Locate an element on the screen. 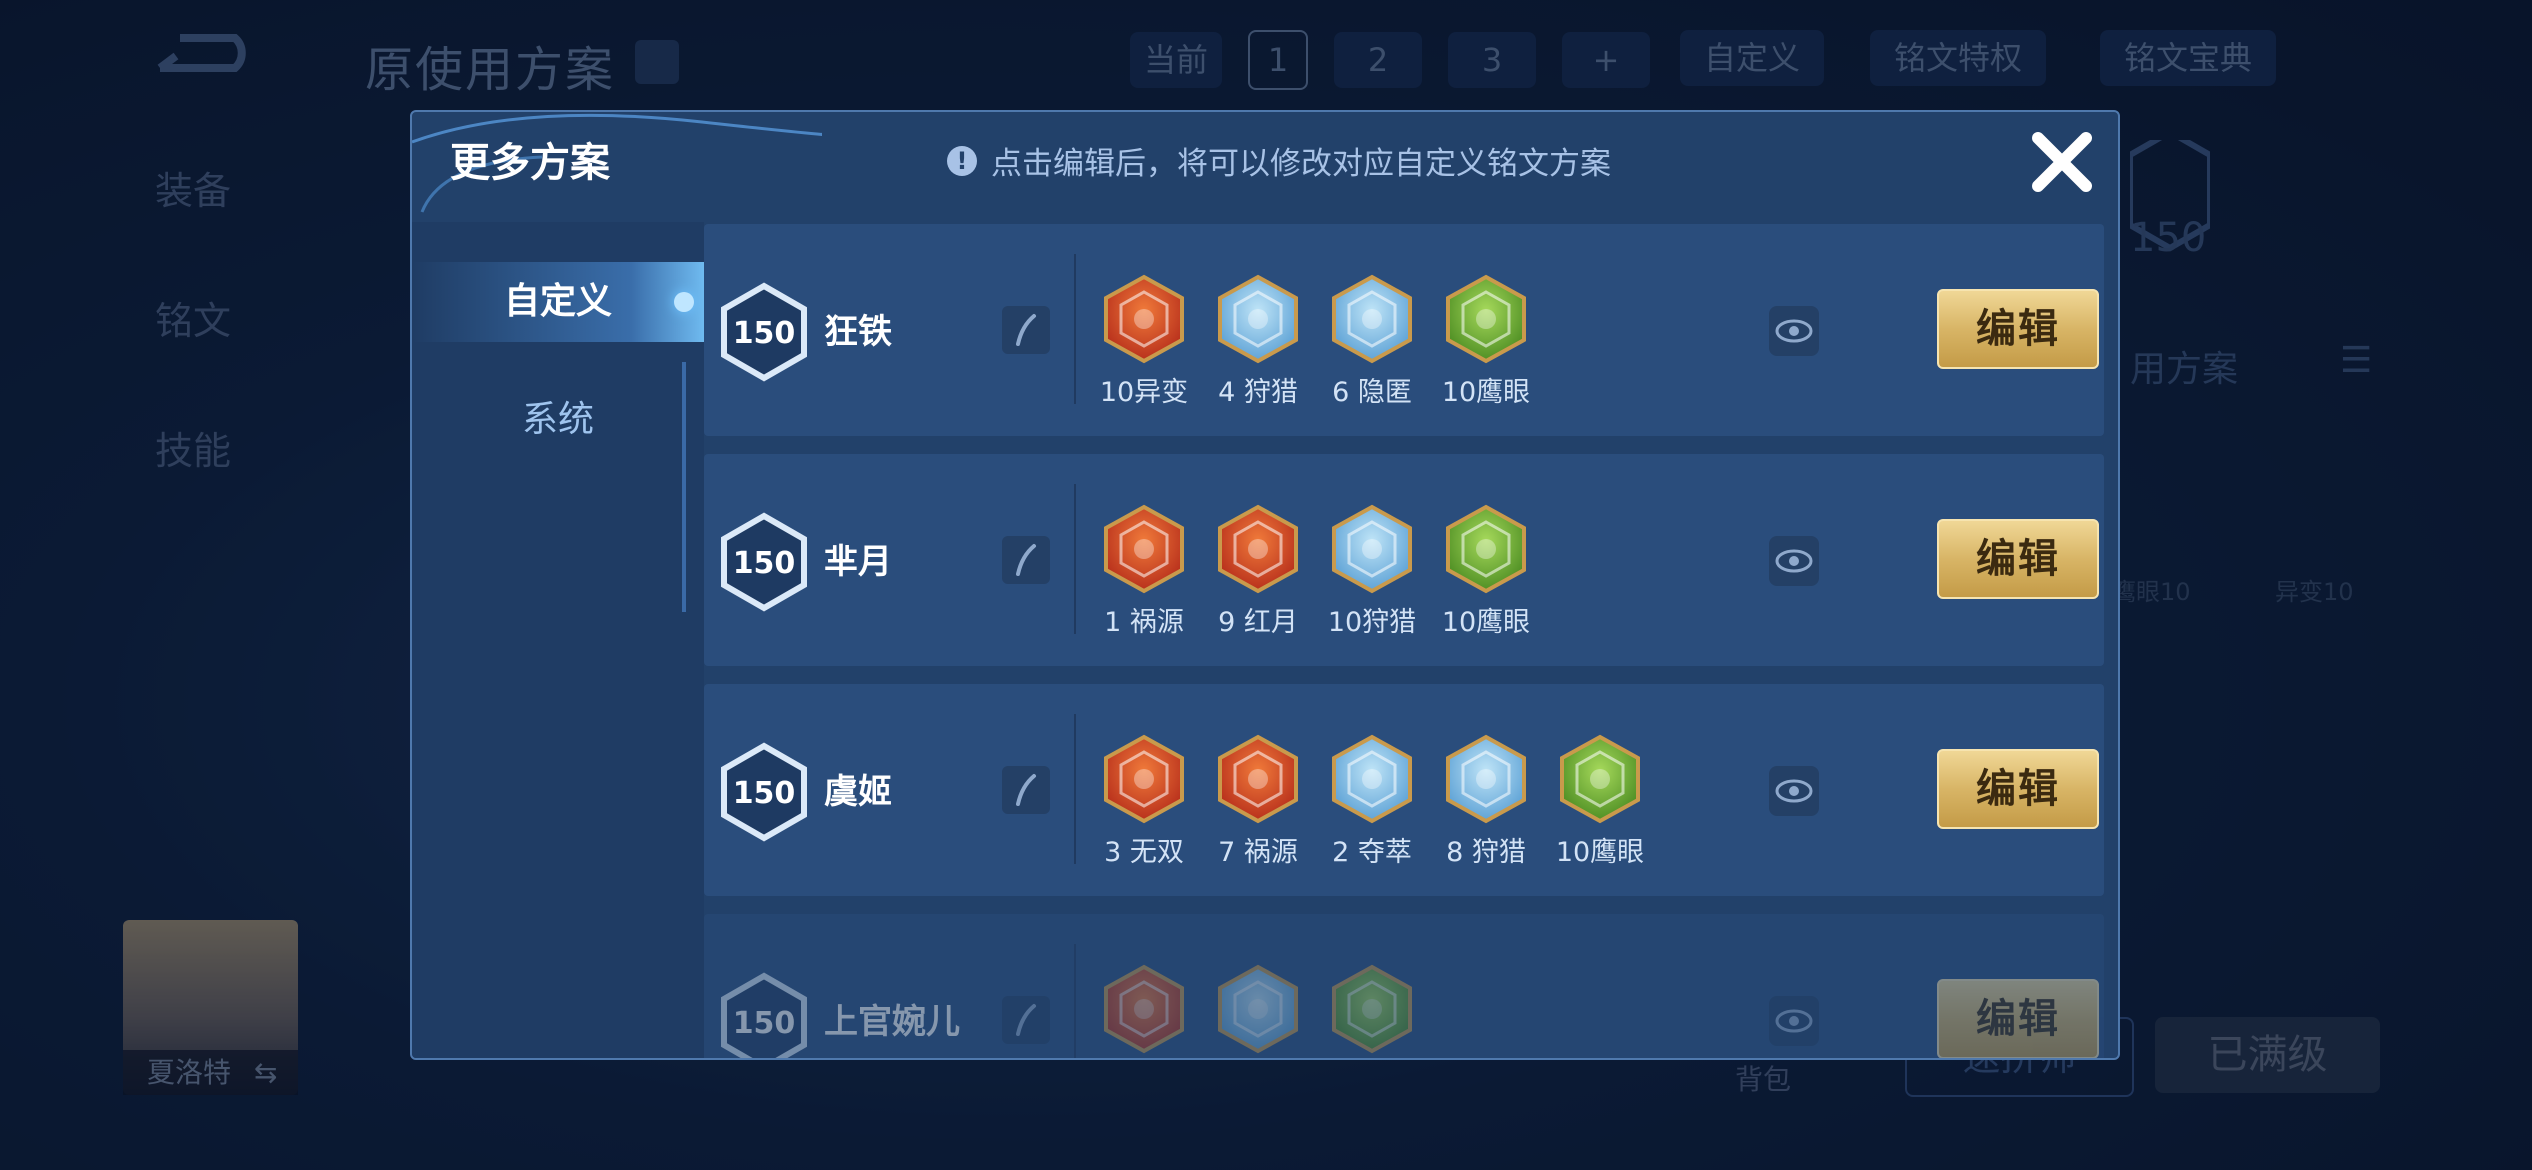  rune-label: 10异变 is located at coordinates (1144, 392).